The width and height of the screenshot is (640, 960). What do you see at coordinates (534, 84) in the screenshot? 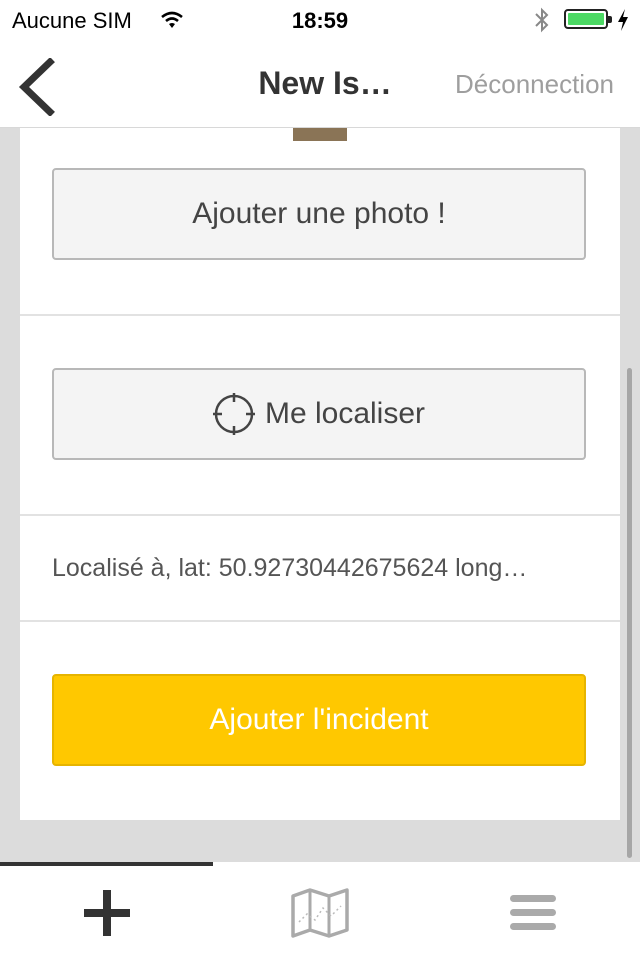
I see `logout-button: Déconnection` at bounding box center [534, 84].